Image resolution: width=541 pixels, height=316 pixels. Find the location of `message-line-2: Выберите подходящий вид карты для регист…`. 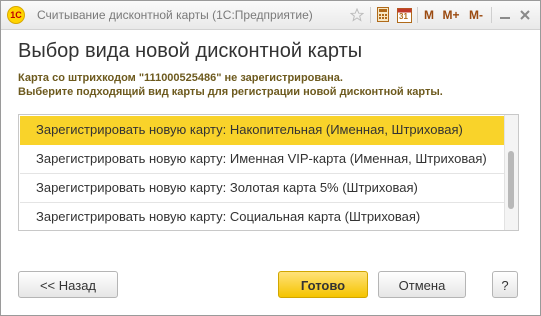

message-line-2: Выберите подходящий вид карты для регист… is located at coordinates (230, 92).